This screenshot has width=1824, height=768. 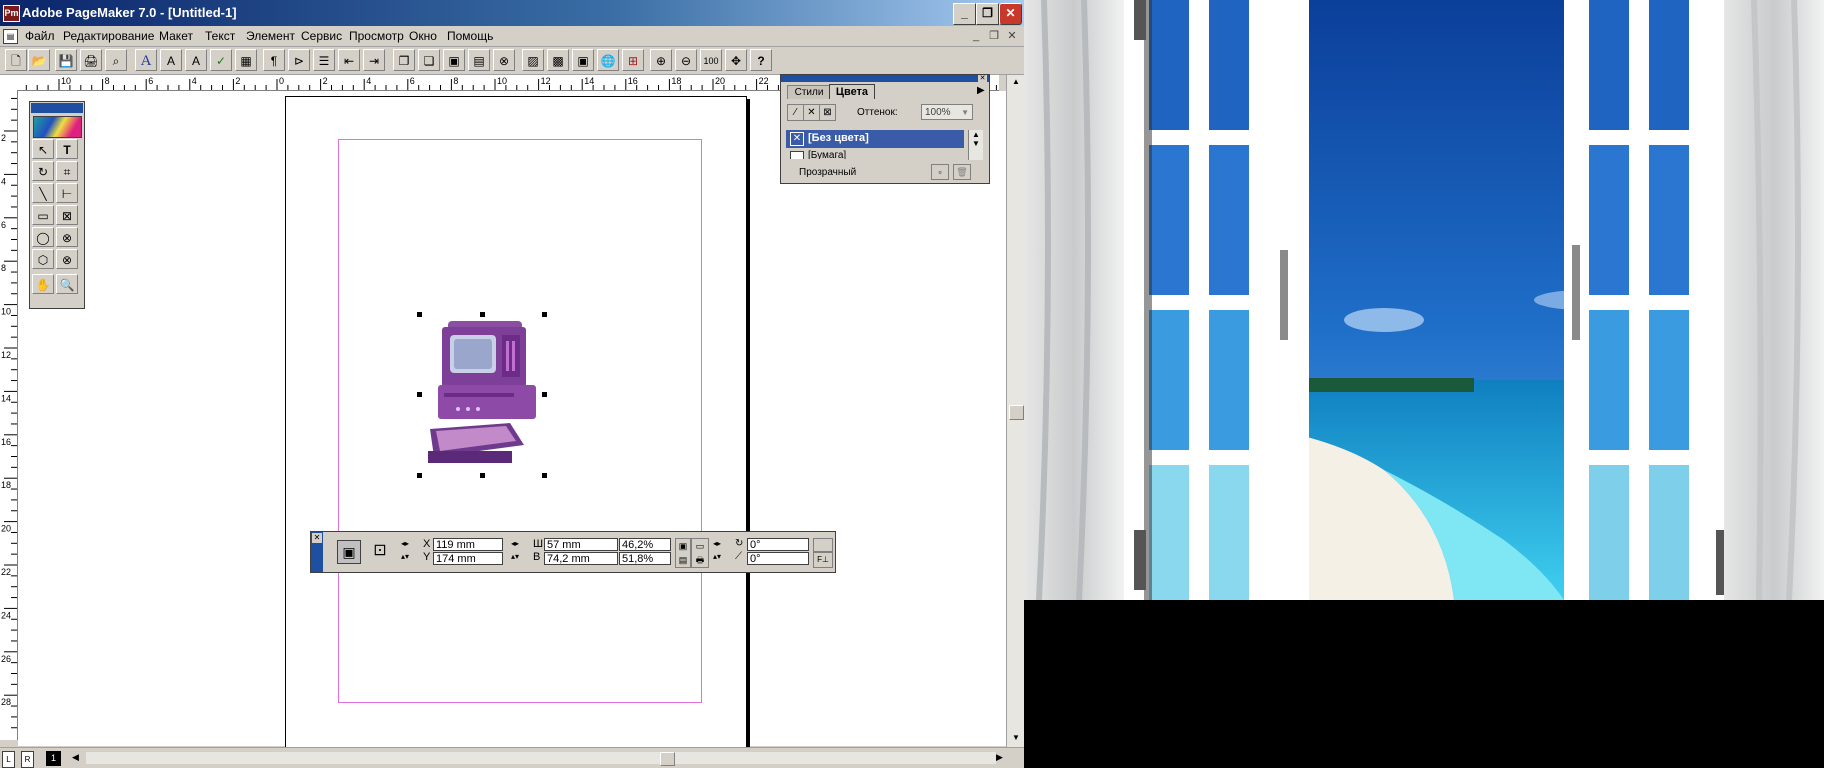 What do you see at coordinates (723, 545) in the screenshot?
I see `nudge-rotate-icon: ◂▸` at bounding box center [723, 545].